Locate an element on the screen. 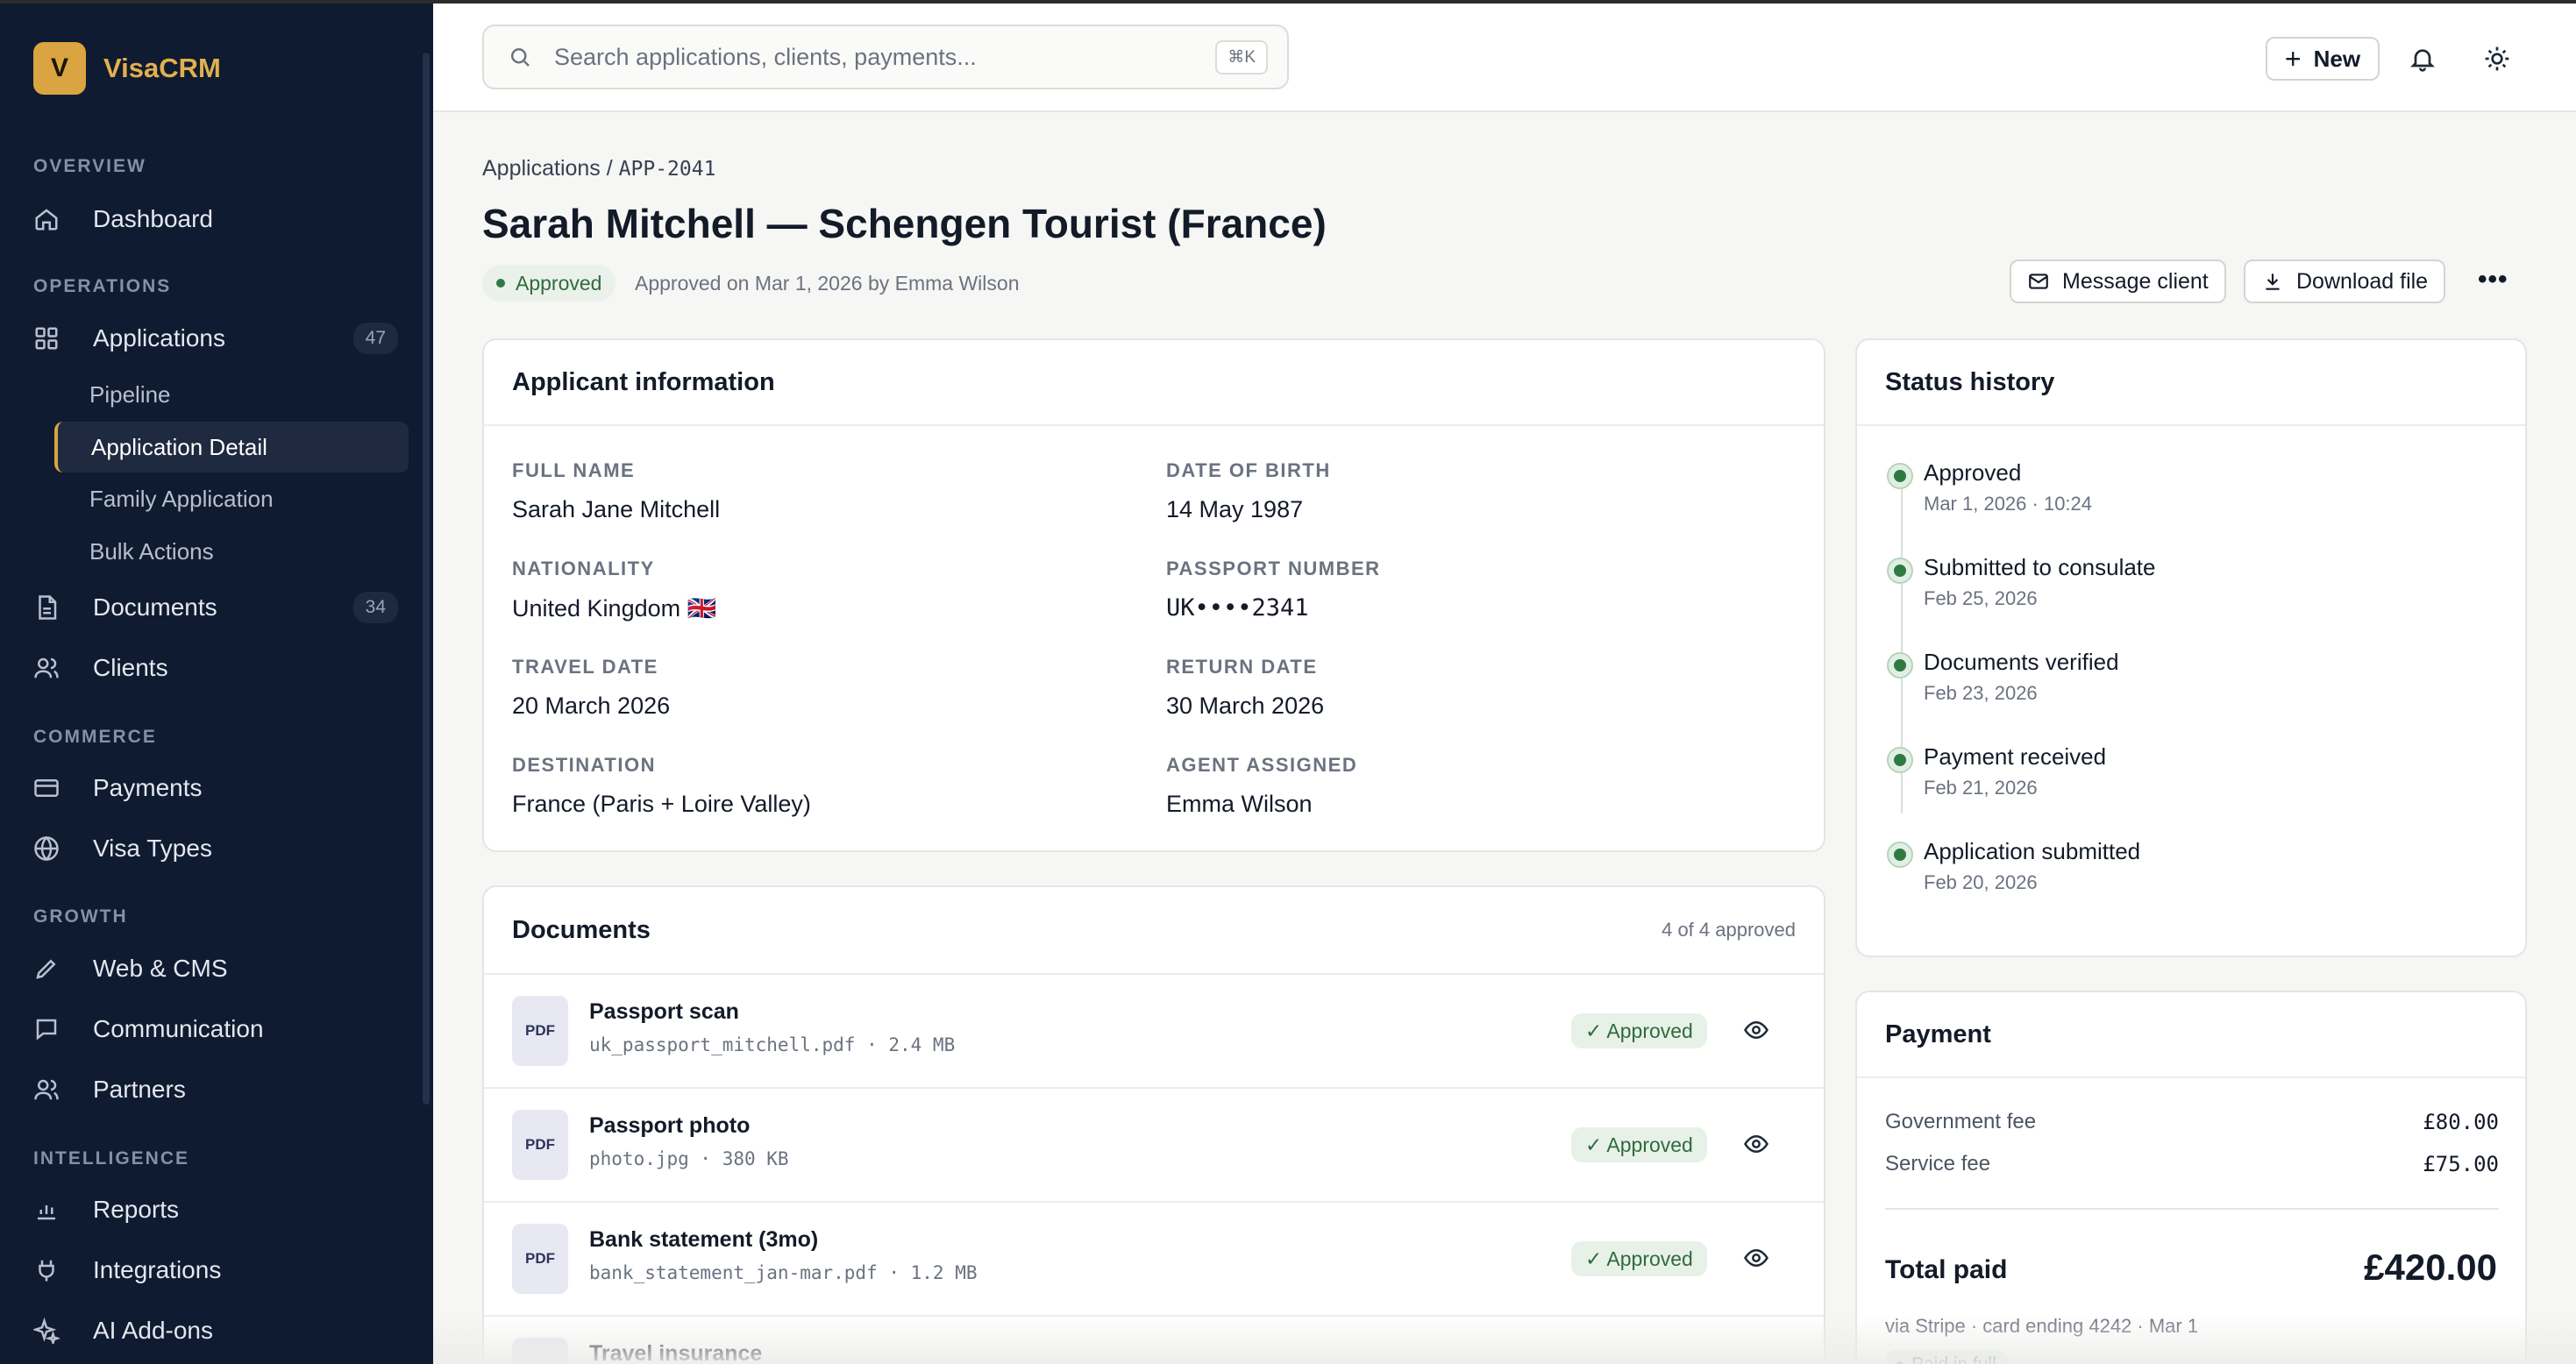  theme-toggle-sun-icon is located at coordinates (2497, 58).